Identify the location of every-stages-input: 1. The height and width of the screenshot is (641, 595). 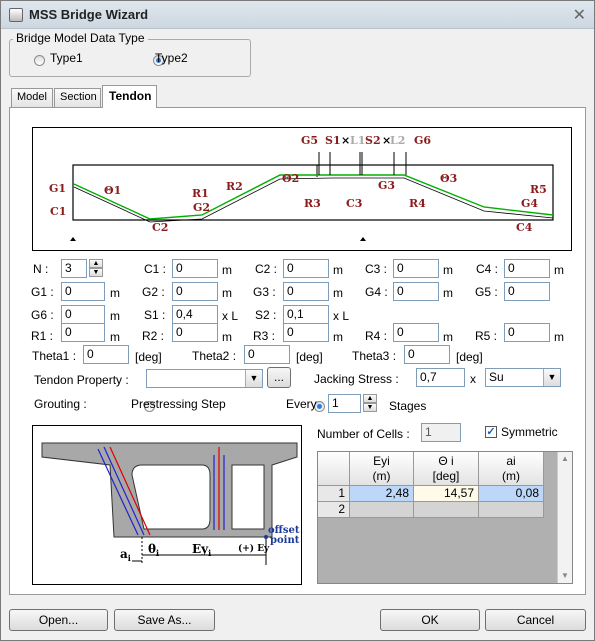
(344, 403).